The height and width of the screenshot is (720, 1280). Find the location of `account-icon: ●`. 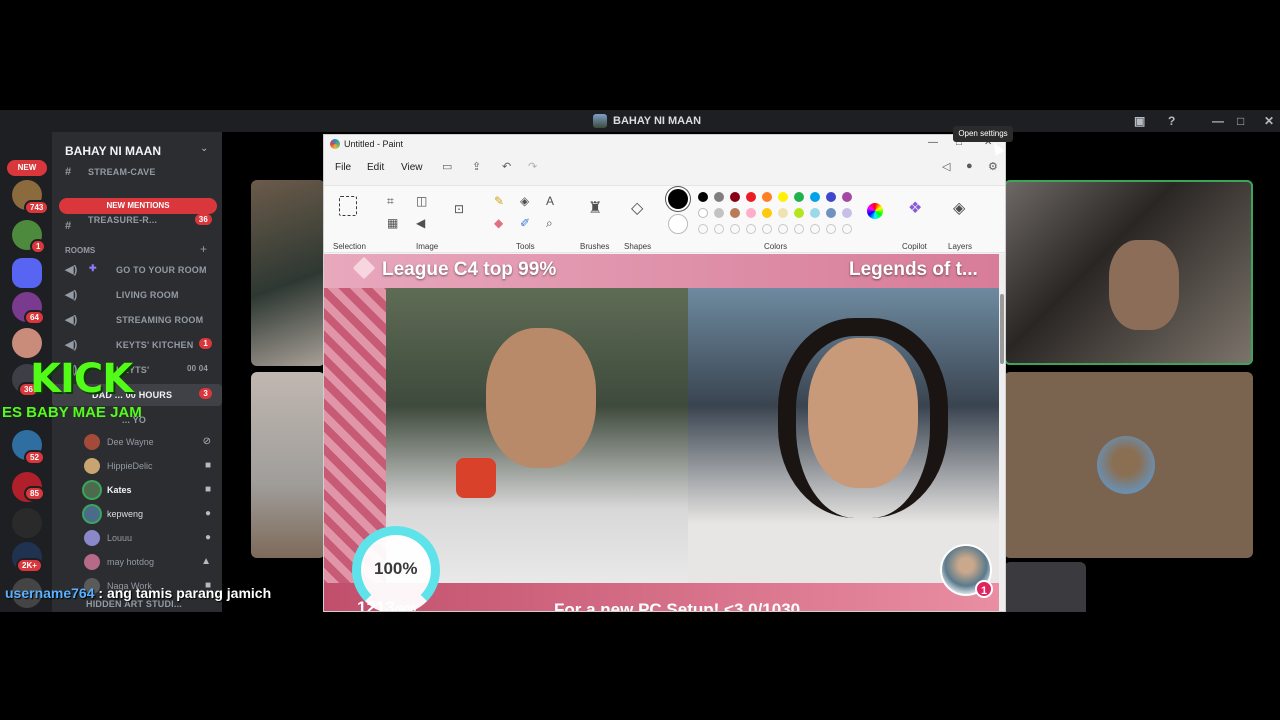

account-icon: ● is located at coordinates (969, 166).